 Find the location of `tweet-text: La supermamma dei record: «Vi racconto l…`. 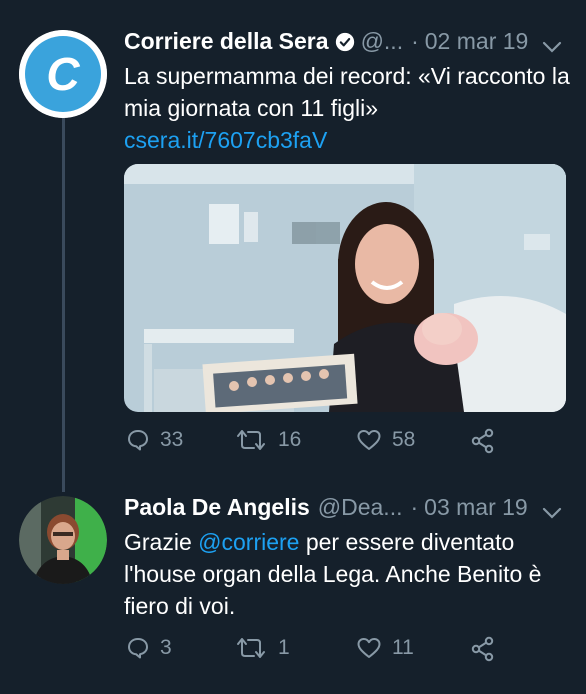

tweet-text: La supermamma dei record: «Vi racconto l… is located at coordinates (349, 108).